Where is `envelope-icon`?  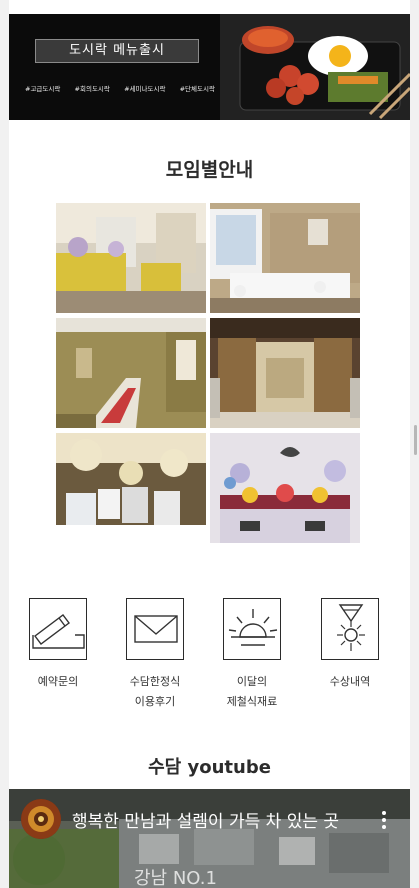
envelope-icon is located at coordinates (155, 629).